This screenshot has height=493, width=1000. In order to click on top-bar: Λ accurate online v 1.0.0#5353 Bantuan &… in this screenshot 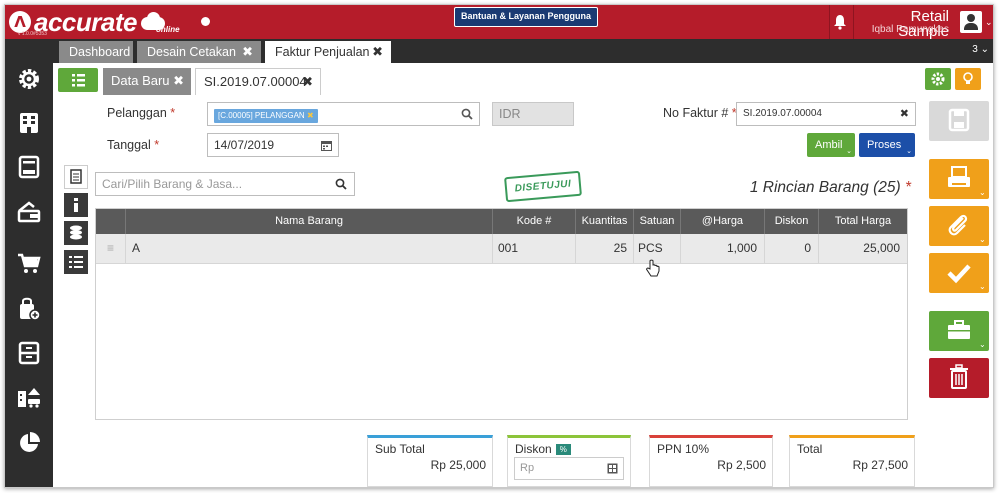, I will do `click(499, 22)`.